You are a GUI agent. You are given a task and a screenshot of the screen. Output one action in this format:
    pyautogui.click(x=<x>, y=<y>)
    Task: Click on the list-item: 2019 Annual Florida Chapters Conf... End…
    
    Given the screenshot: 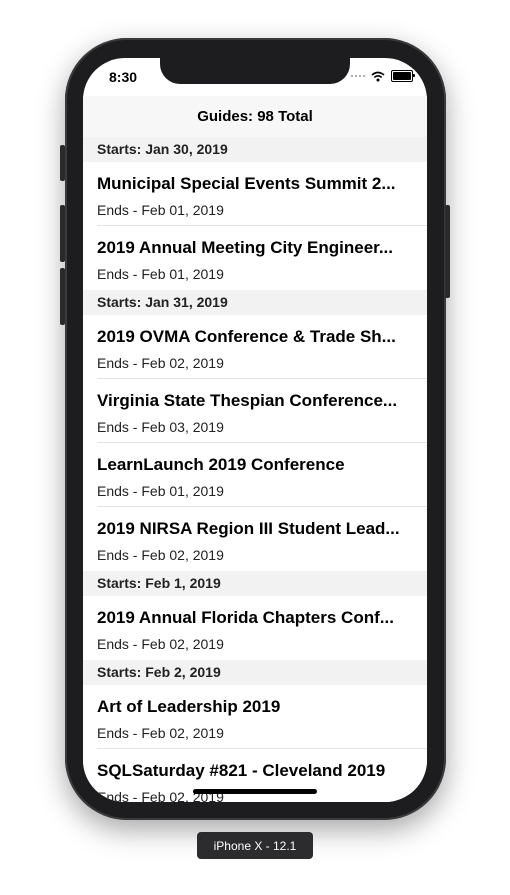 What is the action you would take?
    pyautogui.click(x=255, y=628)
    